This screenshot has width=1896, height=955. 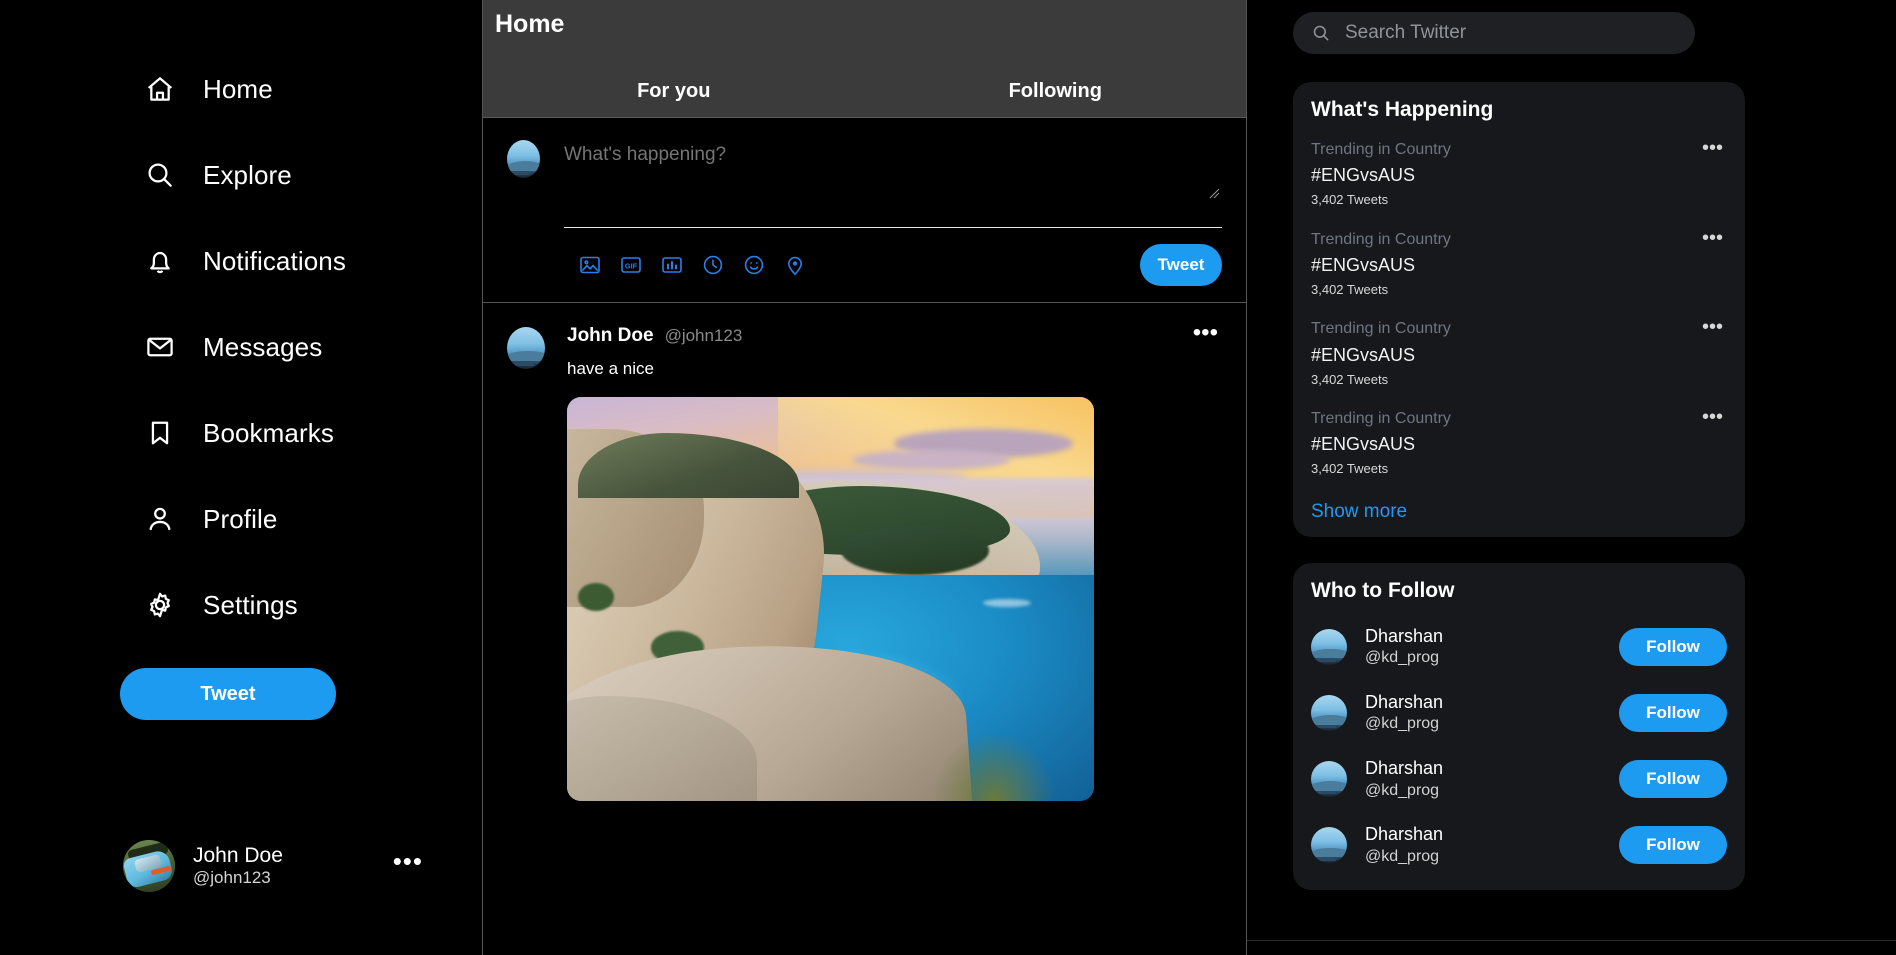 I want to click on schedule-clock-icon, so click(x=713, y=265).